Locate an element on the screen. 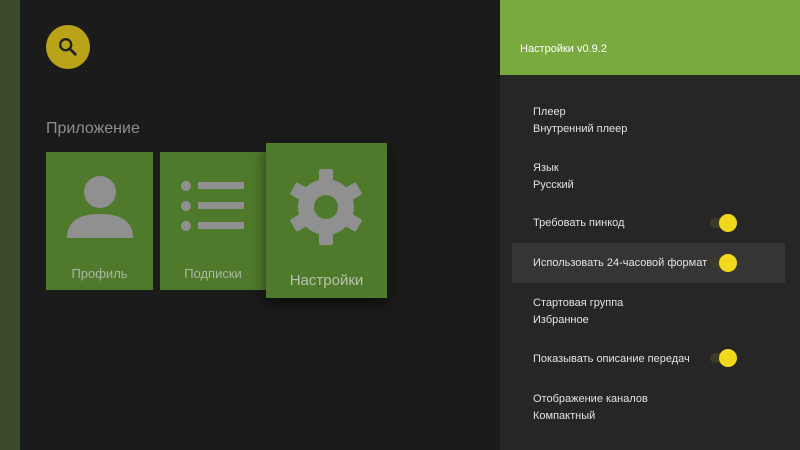 The height and width of the screenshot is (450, 800). settings-item-title: Требовать пинкод is located at coordinates (579, 223).